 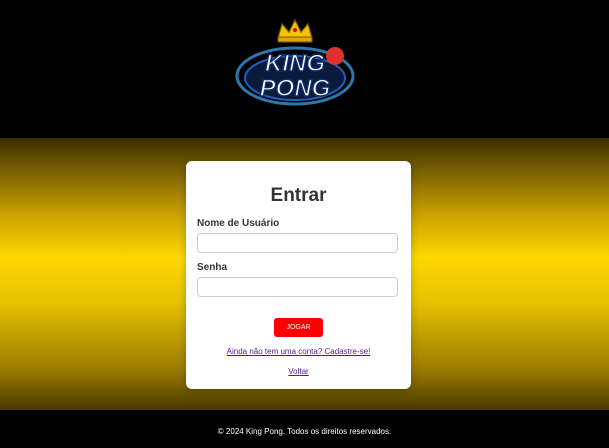 What do you see at coordinates (335, 56) in the screenshot?
I see `ball-icon` at bounding box center [335, 56].